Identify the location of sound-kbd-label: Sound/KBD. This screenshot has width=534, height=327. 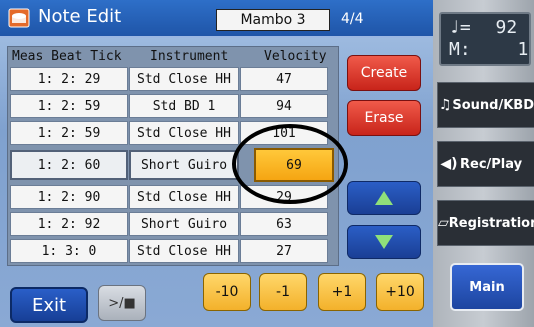
(493, 105).